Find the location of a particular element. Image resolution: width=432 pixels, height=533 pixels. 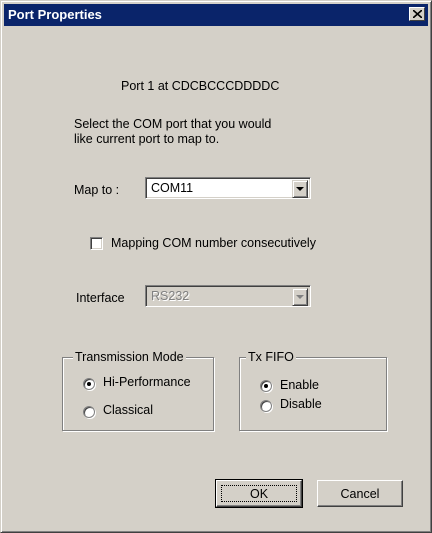

mapping-consecutive-label: Mapping COM number consecutively is located at coordinates (213, 243).